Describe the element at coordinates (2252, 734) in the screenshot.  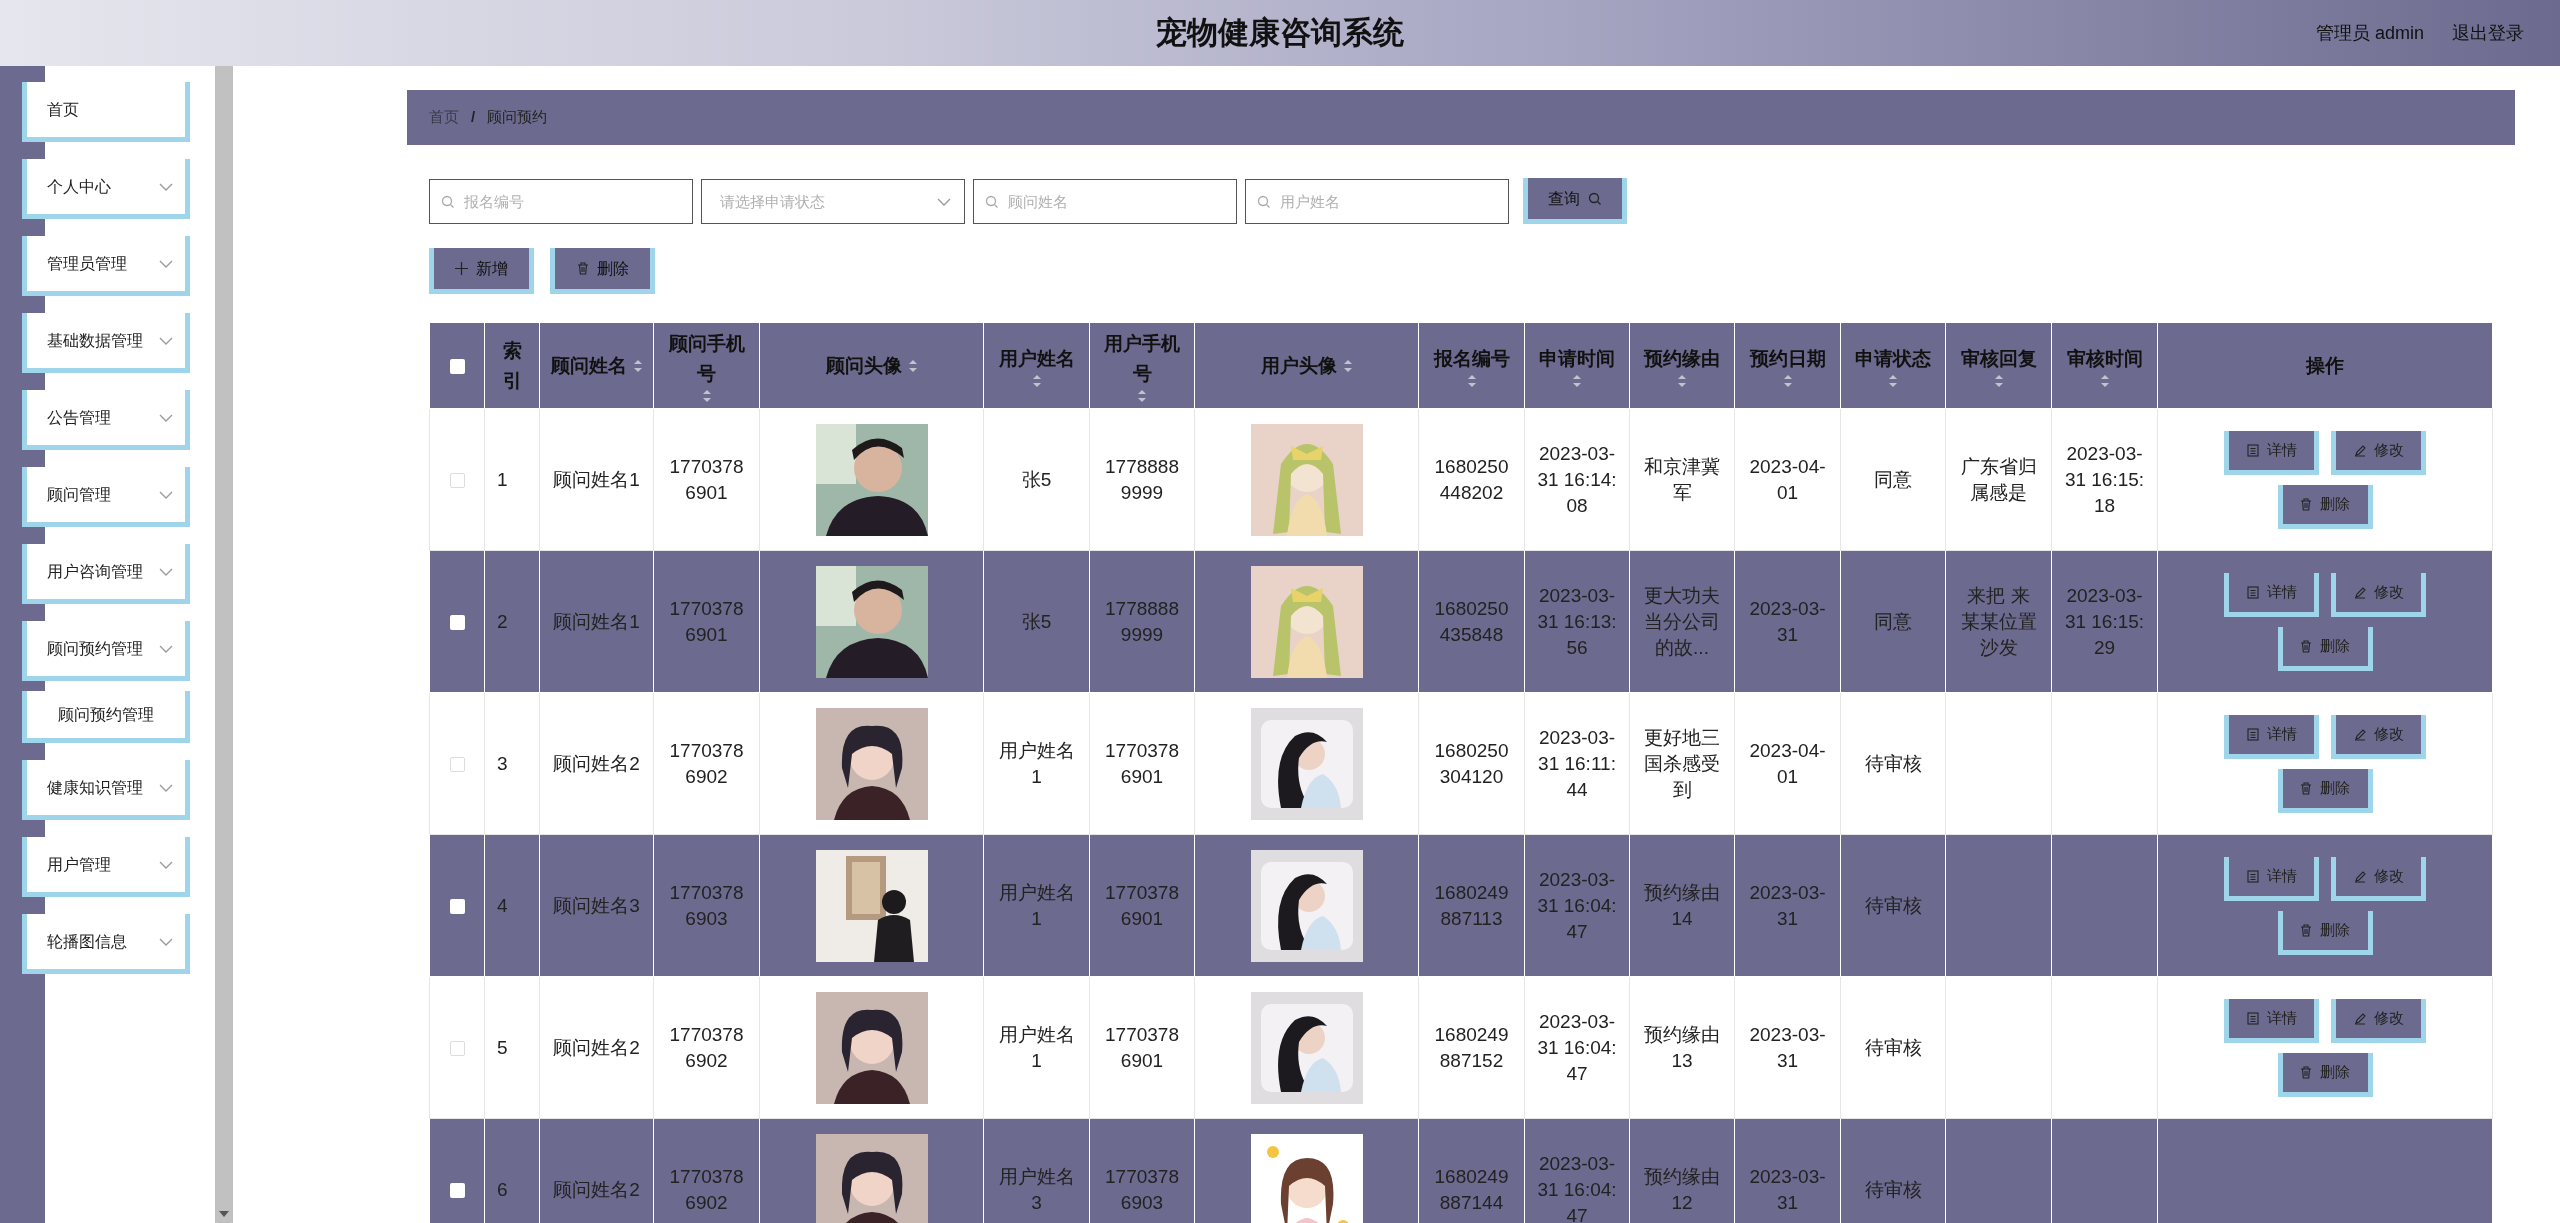
I see `document-icon` at that location.